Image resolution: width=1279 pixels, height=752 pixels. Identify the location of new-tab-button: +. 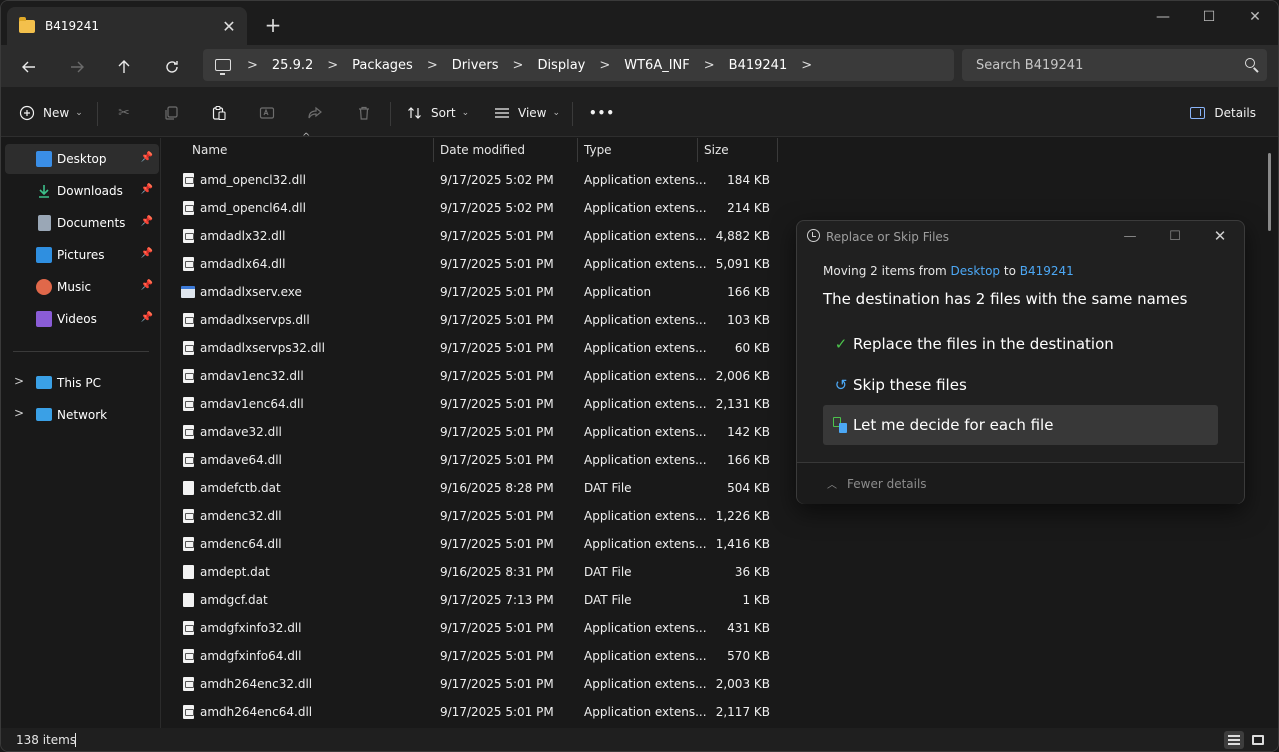
(273, 25).